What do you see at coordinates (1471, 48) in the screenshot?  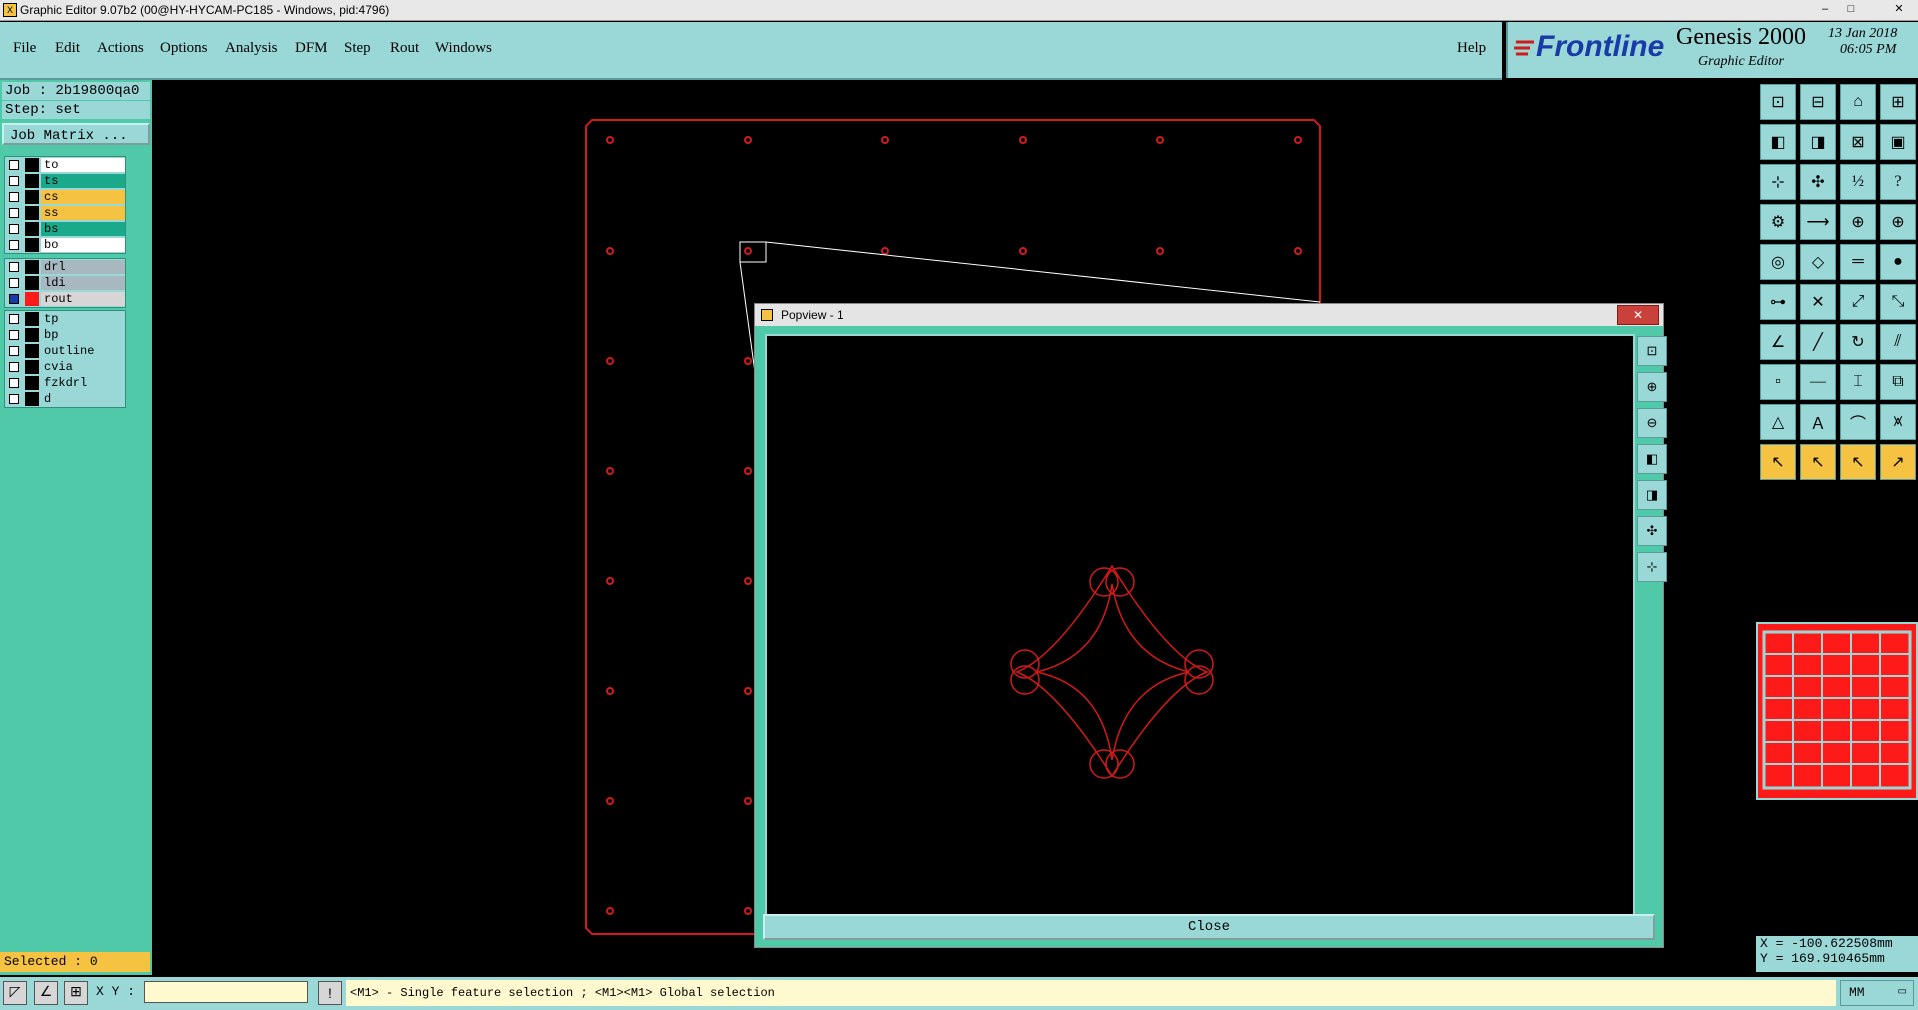 I see `menu-help: Help` at bounding box center [1471, 48].